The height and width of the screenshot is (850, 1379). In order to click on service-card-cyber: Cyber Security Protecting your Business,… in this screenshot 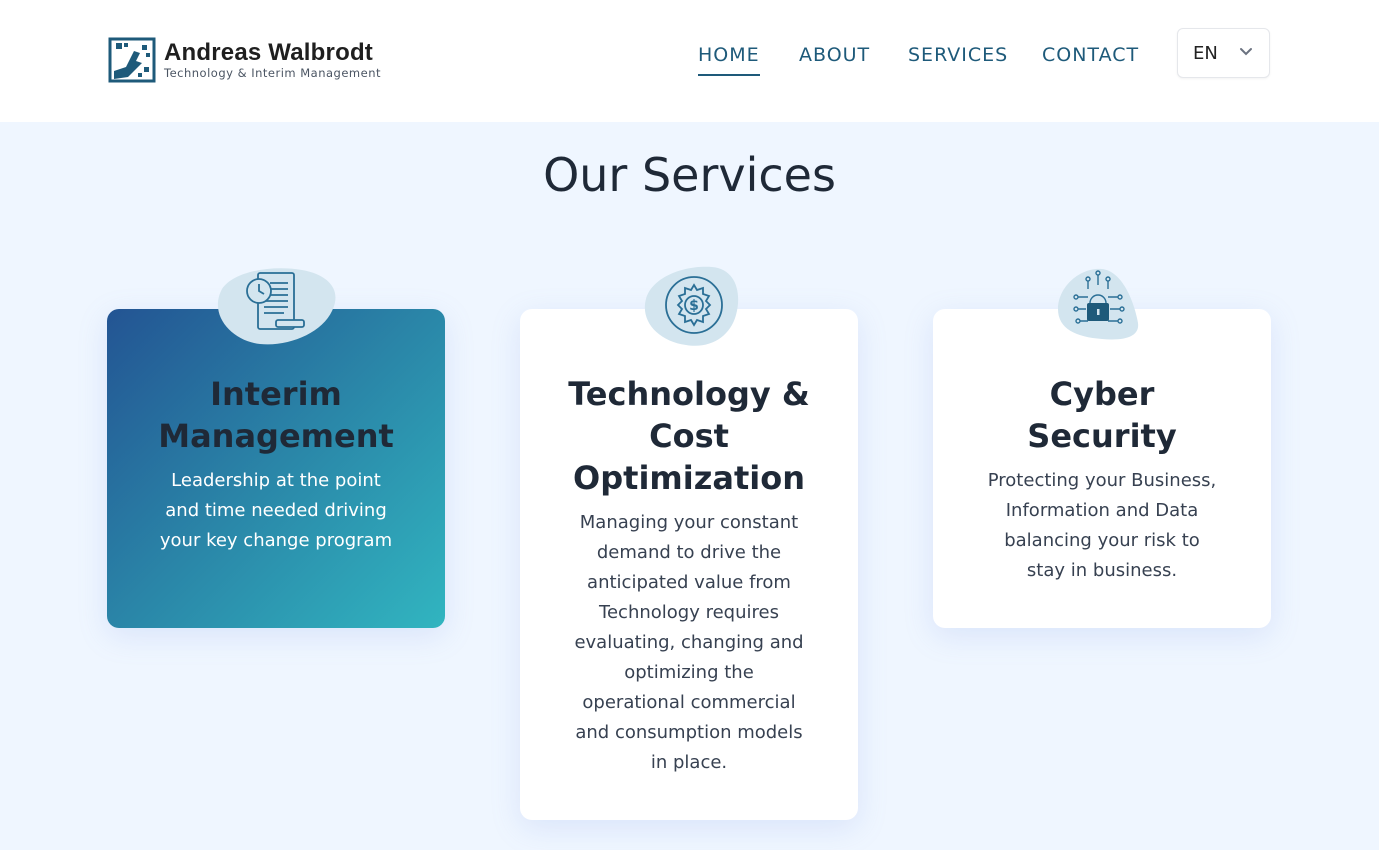, I will do `click(1102, 468)`.